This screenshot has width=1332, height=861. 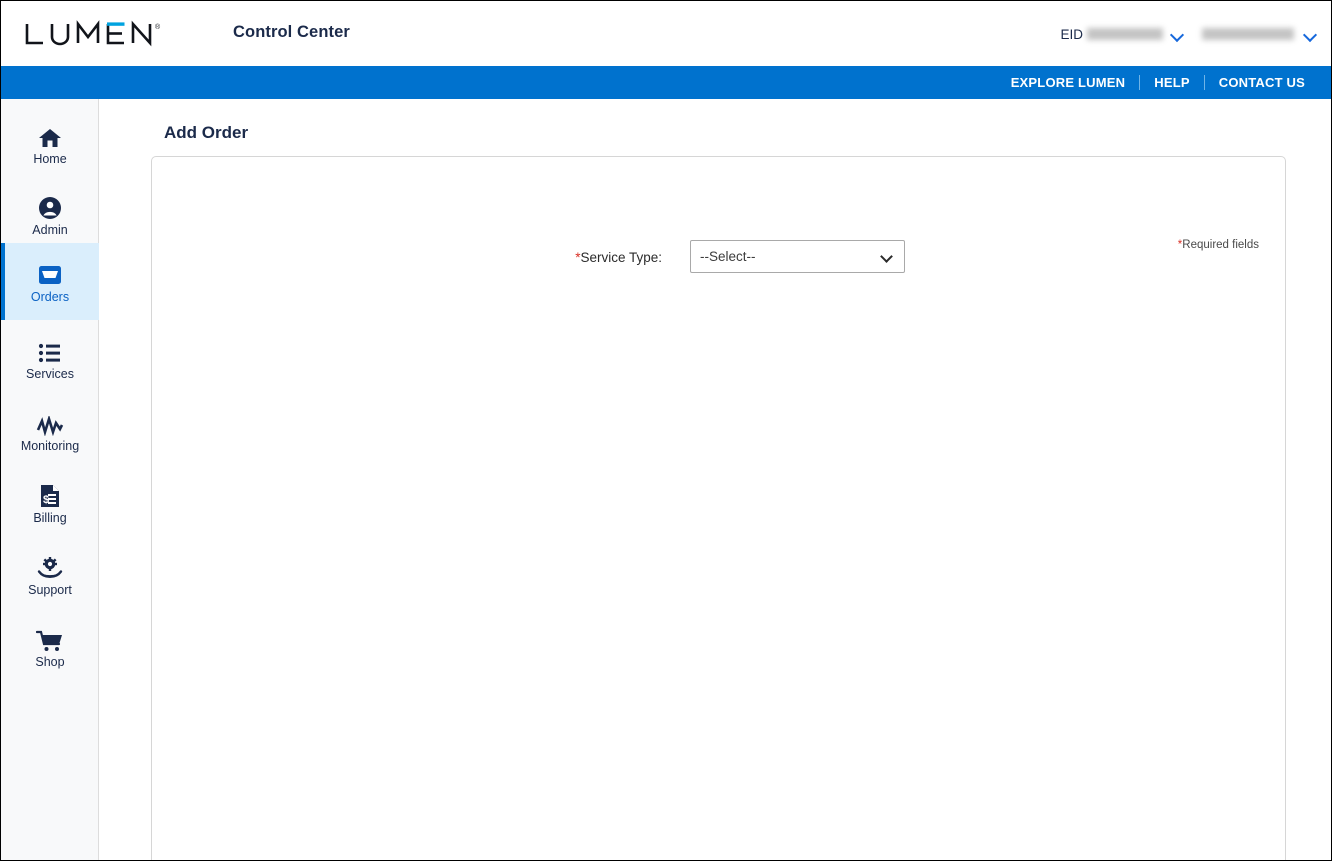 What do you see at coordinates (1188, 34) in the screenshot?
I see `account-controls: EID` at bounding box center [1188, 34].